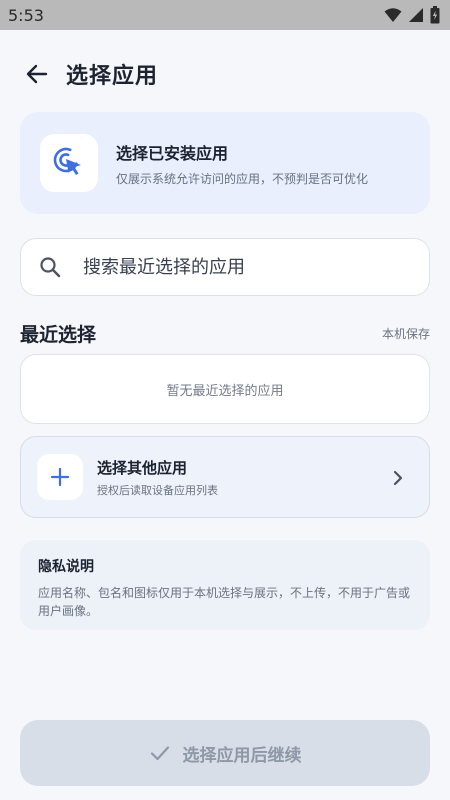 The height and width of the screenshot is (800, 450). I want to click on hero-title: 选择已安装应用, so click(172, 153).